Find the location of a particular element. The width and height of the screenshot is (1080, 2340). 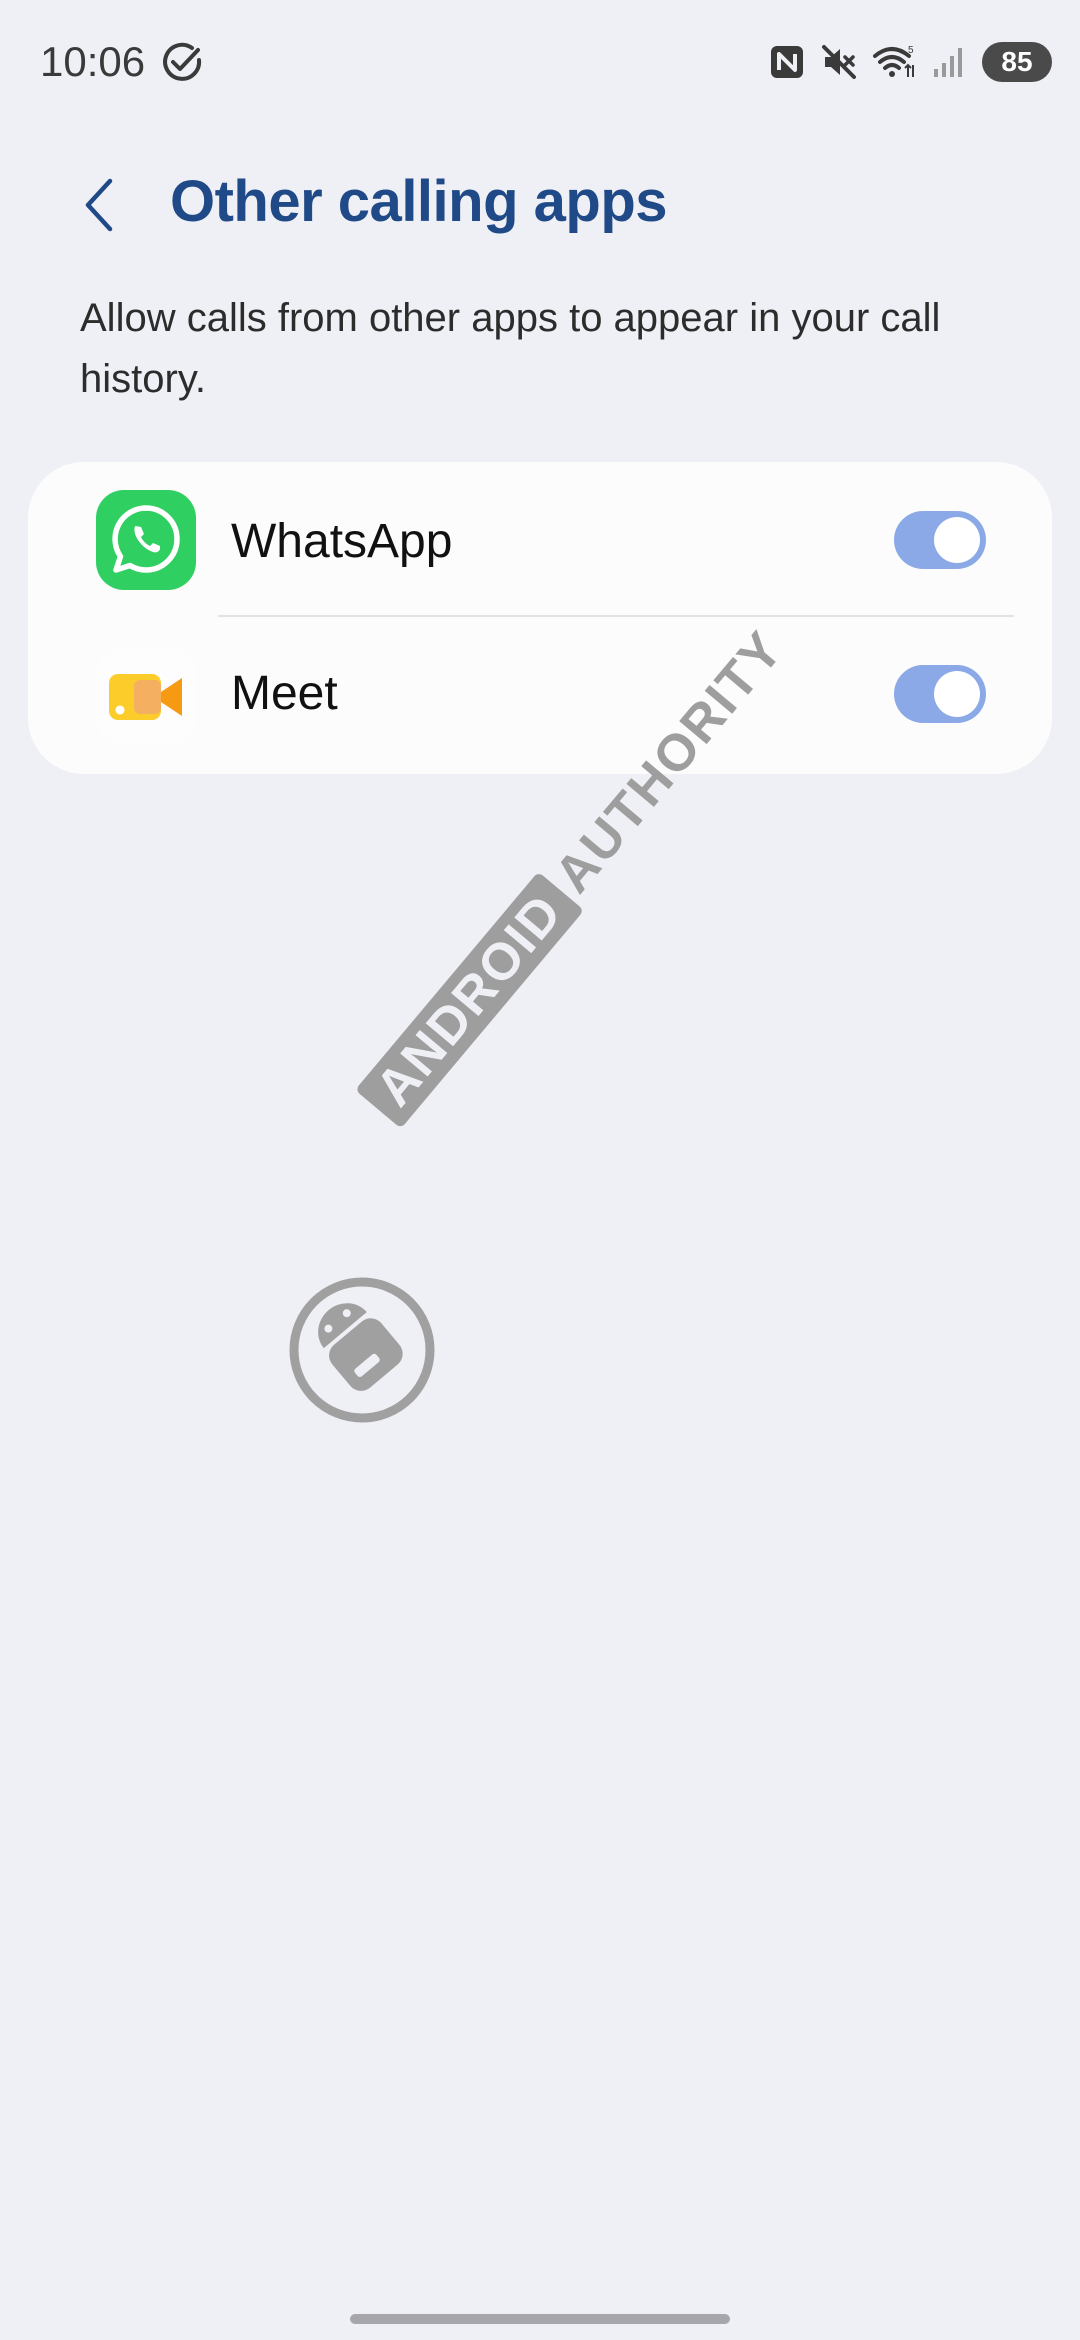

list-item-meet: Meet is located at coordinates (540, 696).